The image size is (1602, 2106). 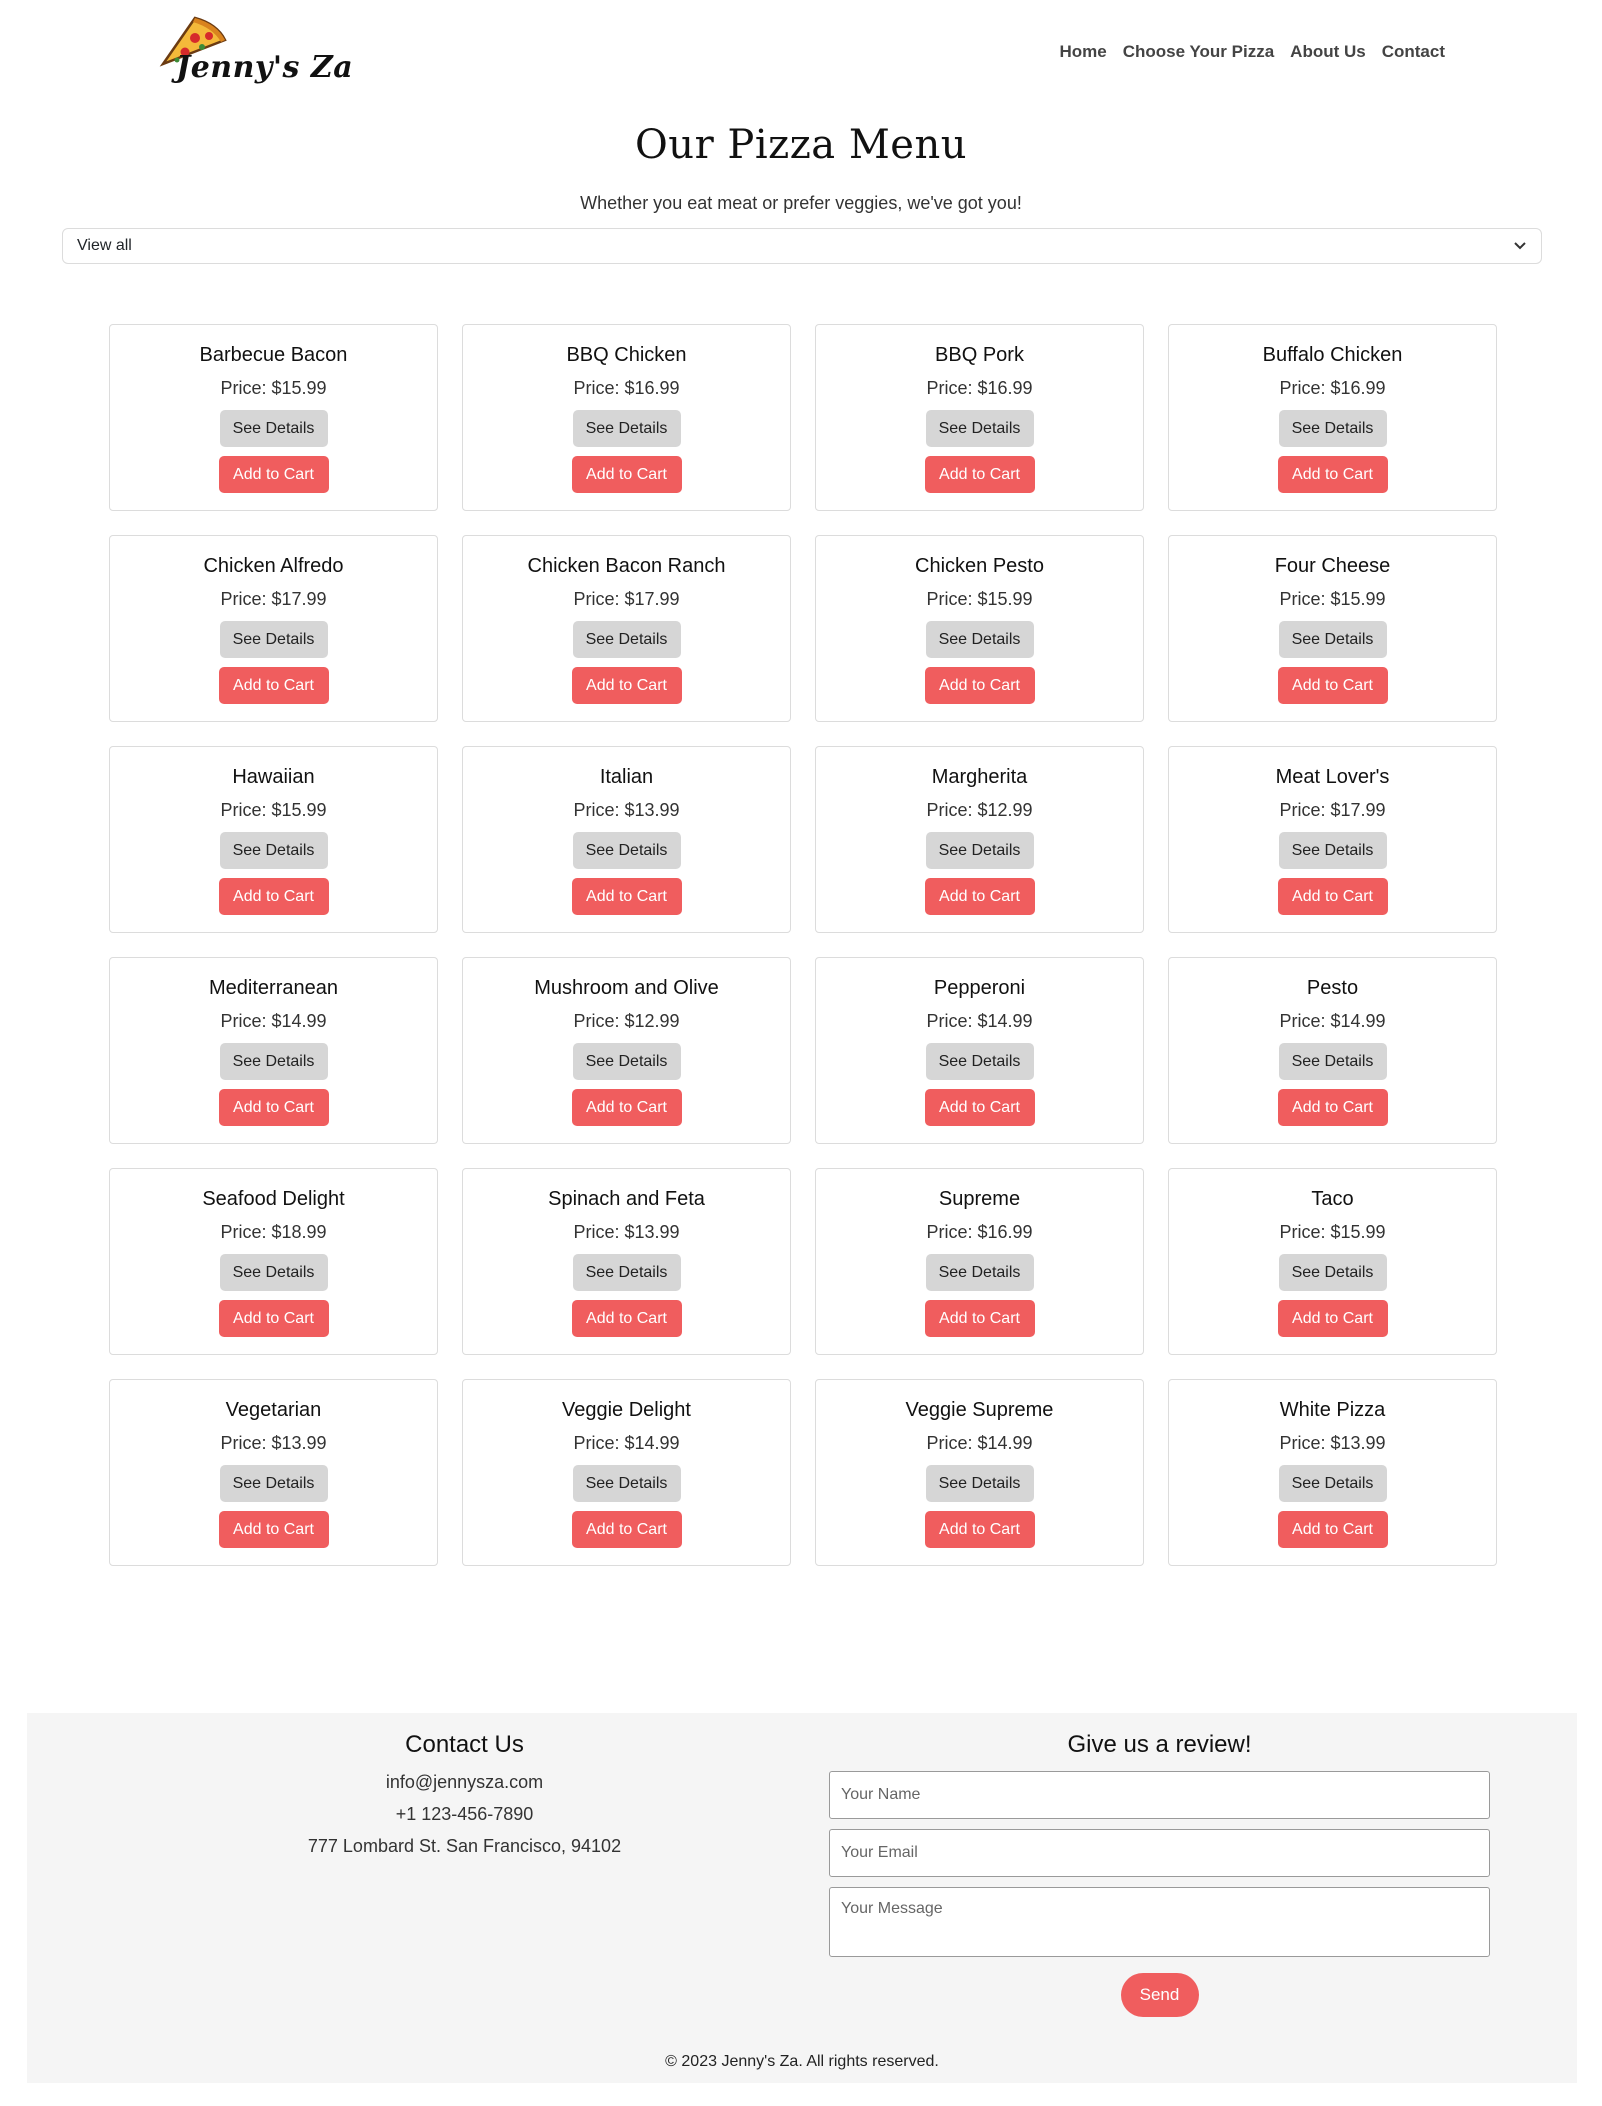 I want to click on pizza-name: Four Cheese, so click(x=1332, y=566).